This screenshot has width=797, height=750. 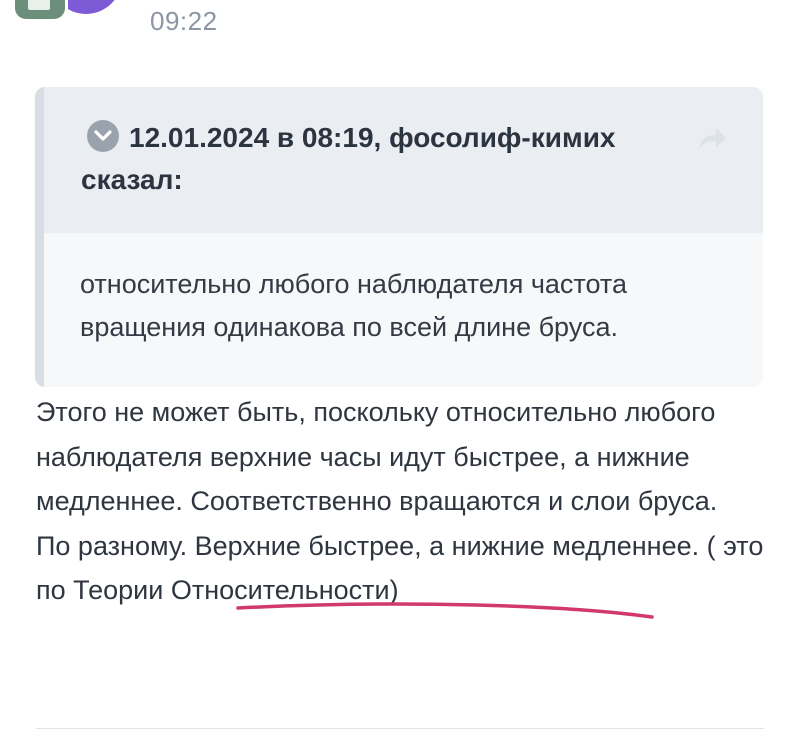 I want to click on handwritten-underline, so click(x=445, y=610).